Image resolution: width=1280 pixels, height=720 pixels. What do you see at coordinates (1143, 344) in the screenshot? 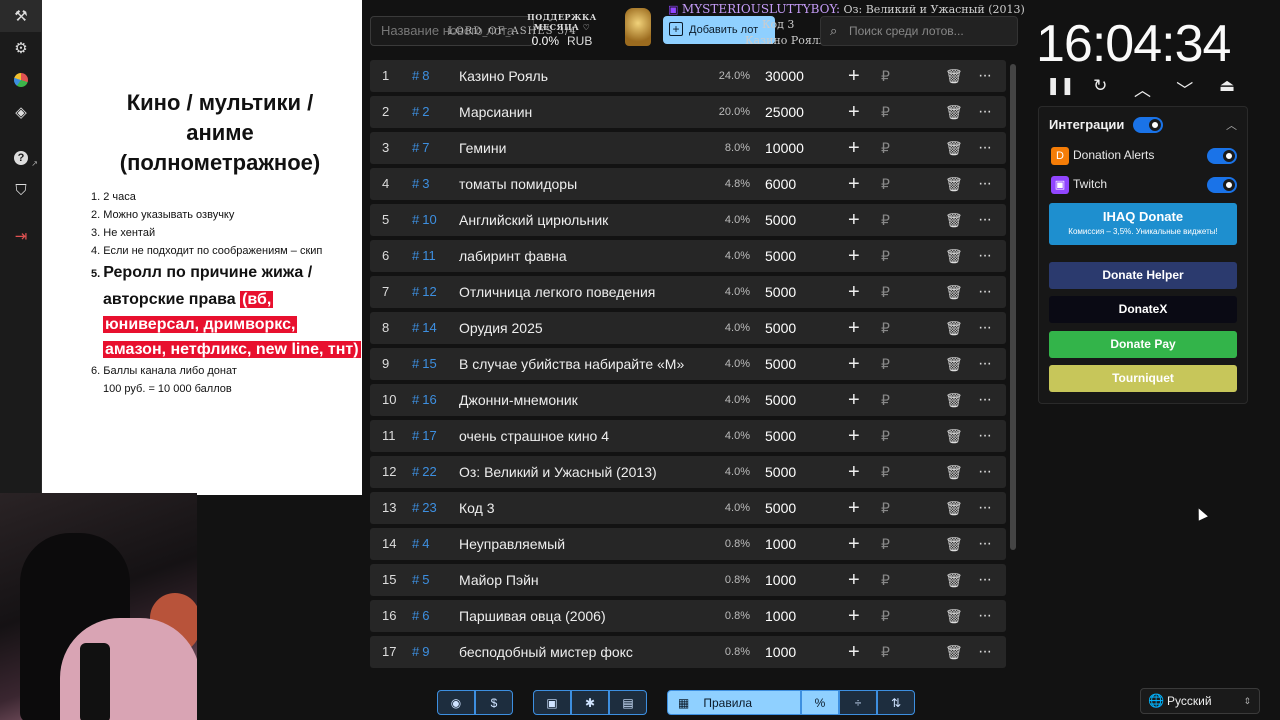
I see `donate-pay-button: Donate Pay` at bounding box center [1143, 344].